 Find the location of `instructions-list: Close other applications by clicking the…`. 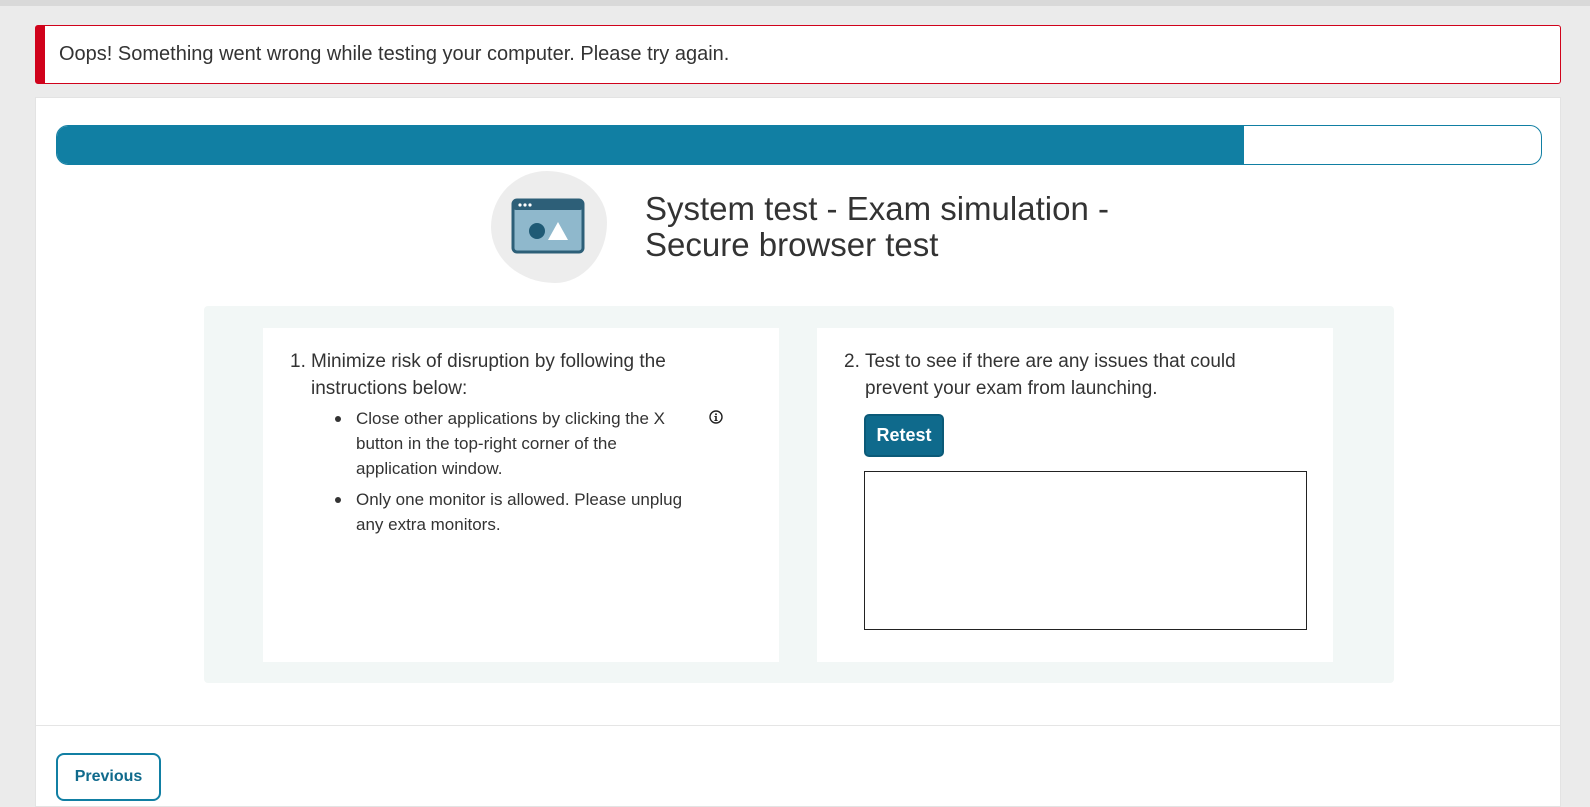

instructions-list: Close other applications by clicking the… is located at coordinates (525, 474).